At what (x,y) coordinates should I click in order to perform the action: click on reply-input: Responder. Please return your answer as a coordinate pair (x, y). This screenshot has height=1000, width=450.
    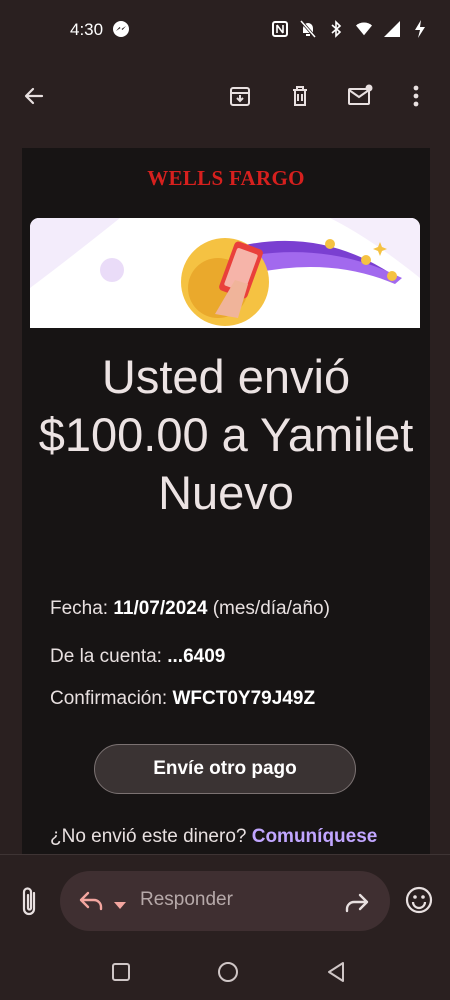
    Looking at the image, I should click on (225, 901).